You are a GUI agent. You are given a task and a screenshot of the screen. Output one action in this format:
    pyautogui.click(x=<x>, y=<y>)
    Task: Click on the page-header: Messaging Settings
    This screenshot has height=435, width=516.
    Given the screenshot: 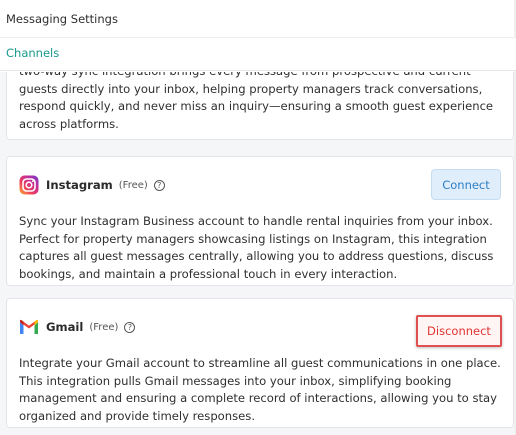 What is the action you would take?
    pyautogui.click(x=258, y=19)
    